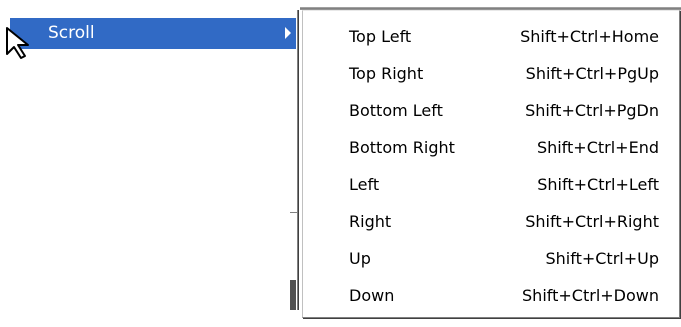  Describe the element at coordinates (491, 296) in the screenshot. I see `menu-item-down: Down Shift+Ctrl+Down` at that location.